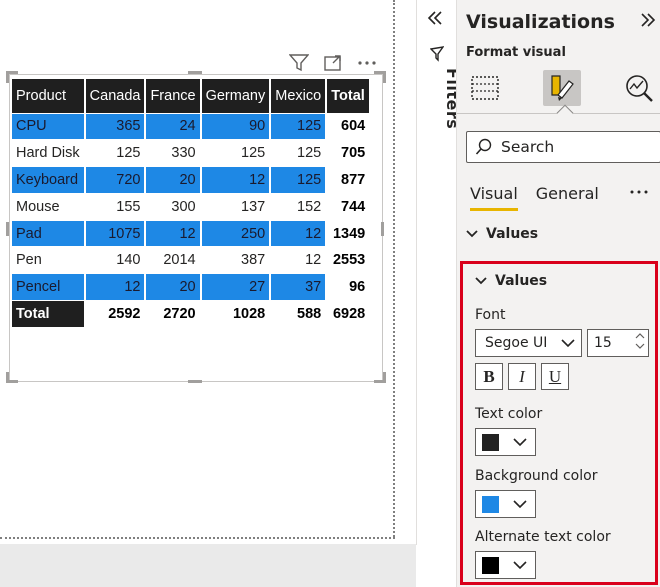  What do you see at coordinates (236, 314) in the screenshot?
I see `column-total-cell: 1028` at bounding box center [236, 314].